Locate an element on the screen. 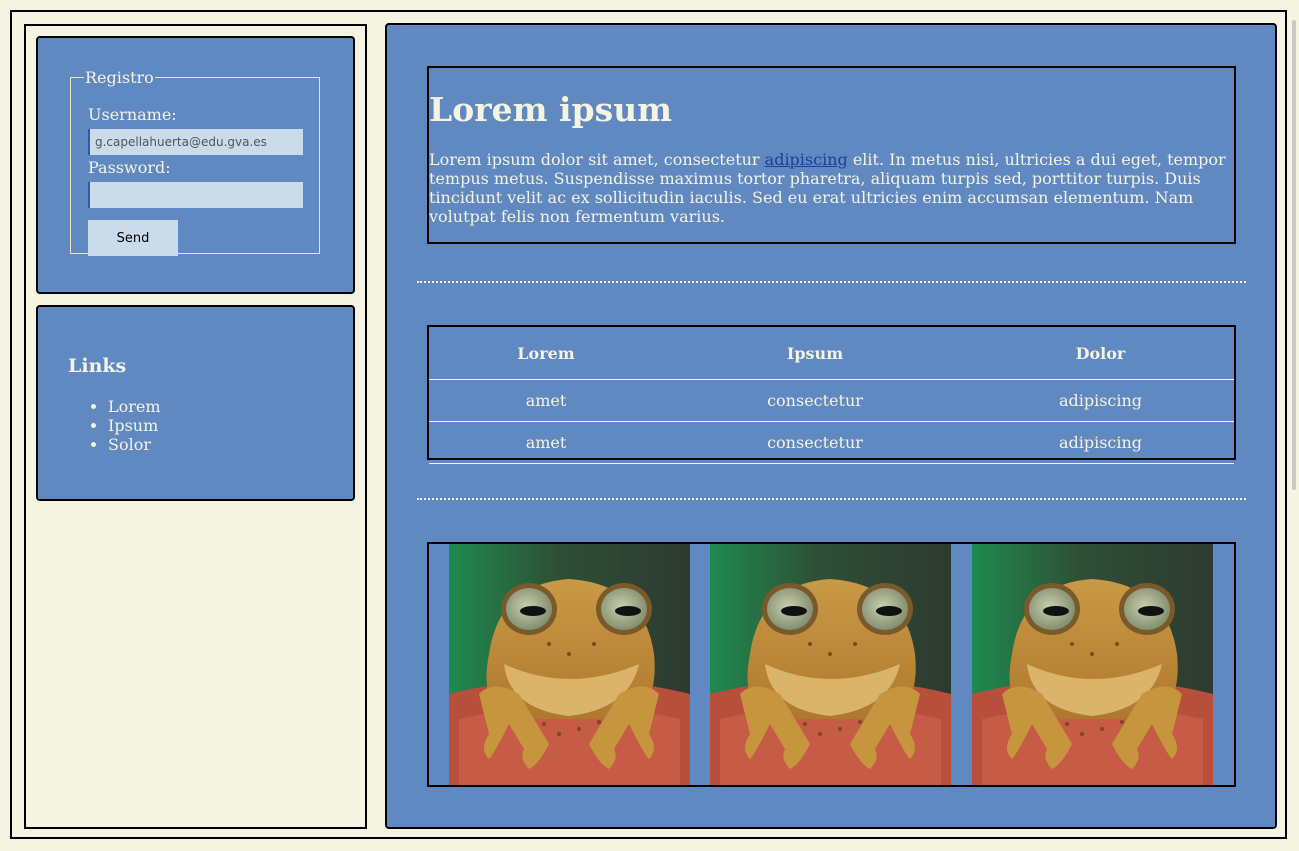 This screenshot has height=851, width=1299. links-list: Lorem Ipsum Solor is located at coordinates (114, 425).